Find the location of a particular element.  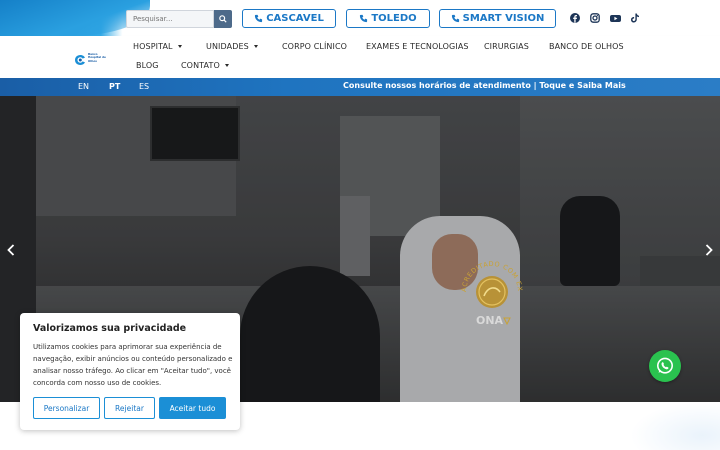

whatsapp-icon is located at coordinates (665, 365).